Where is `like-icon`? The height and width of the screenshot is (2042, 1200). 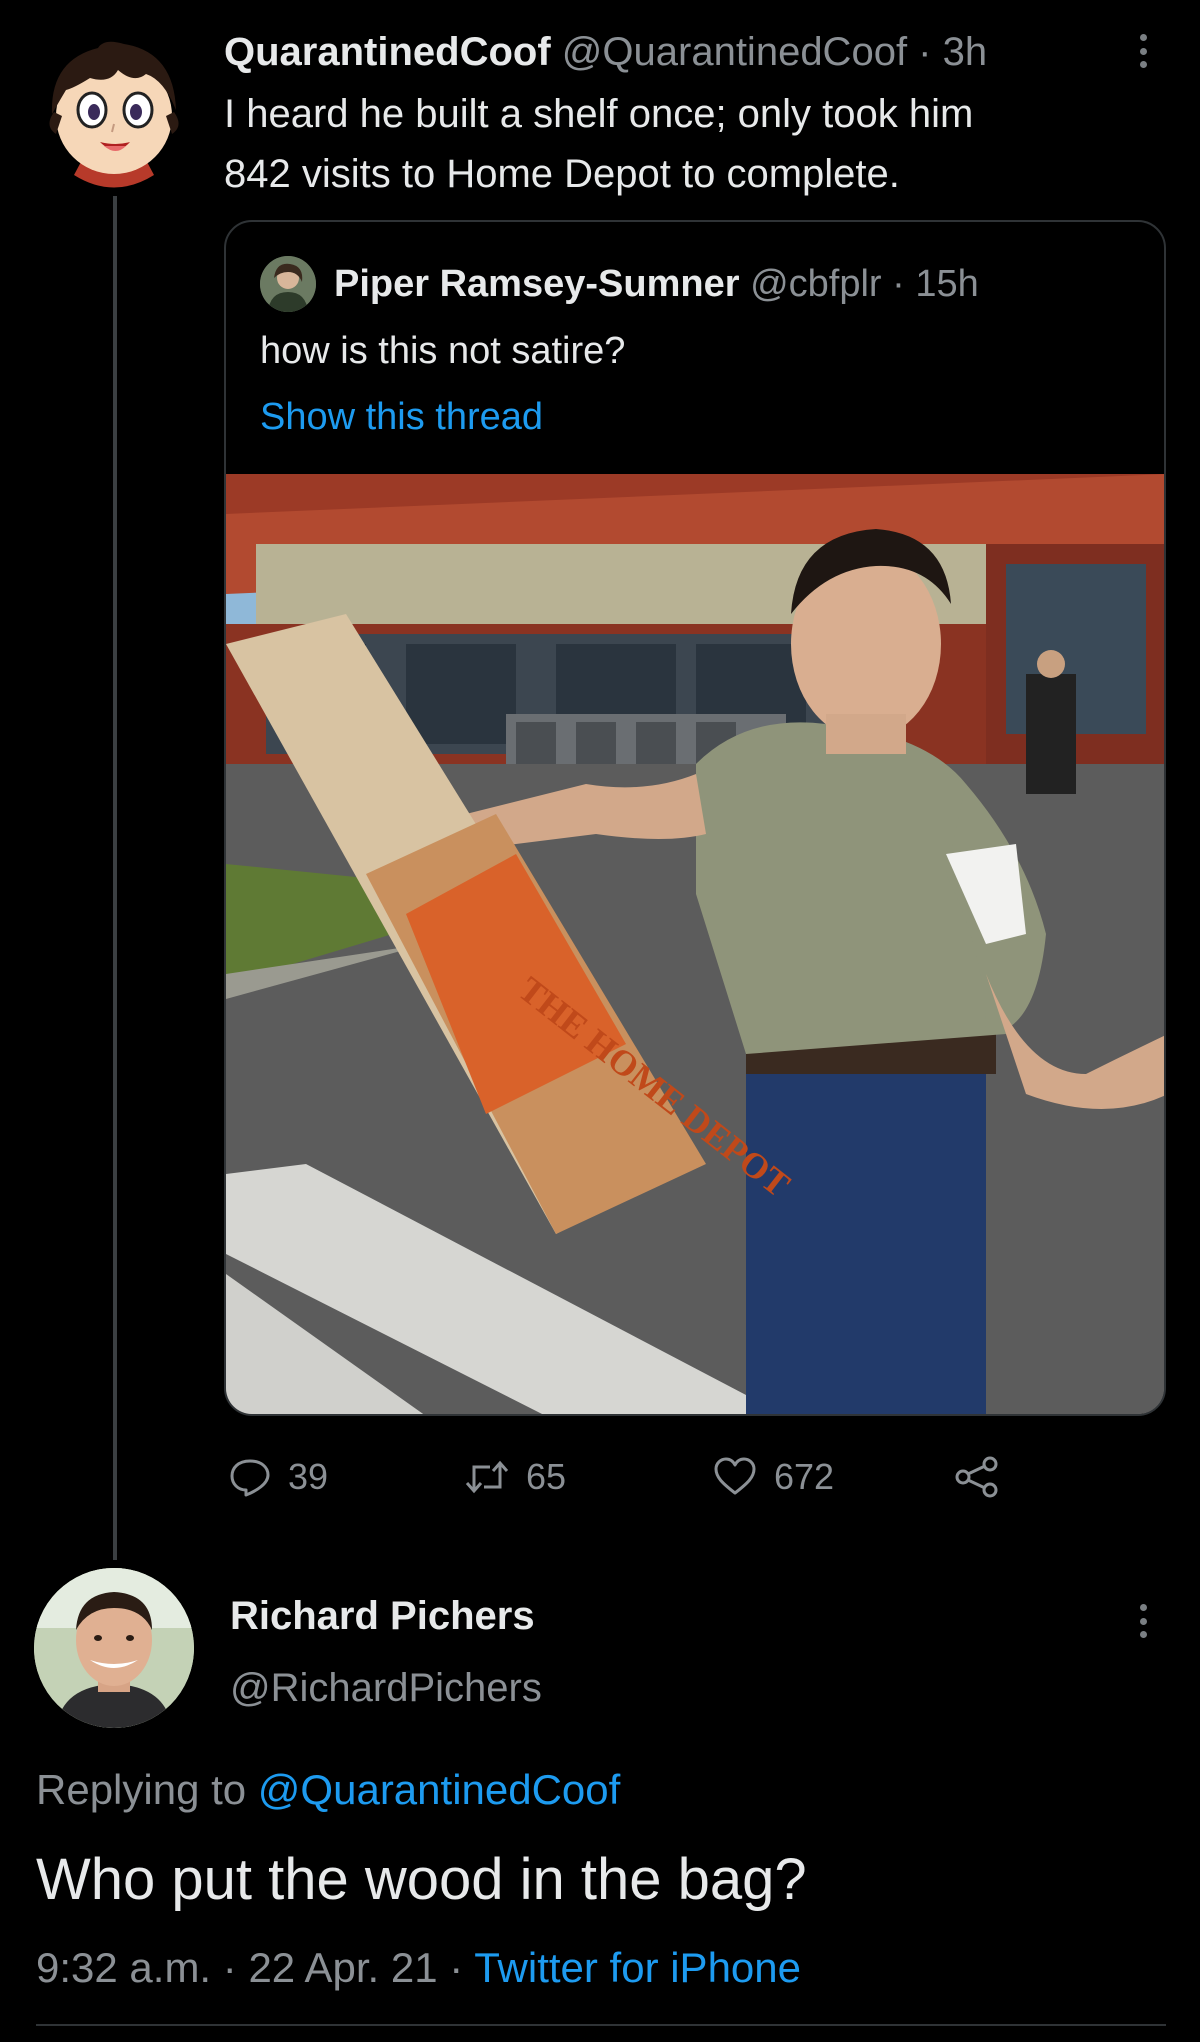
like-icon is located at coordinates (735, 1476).